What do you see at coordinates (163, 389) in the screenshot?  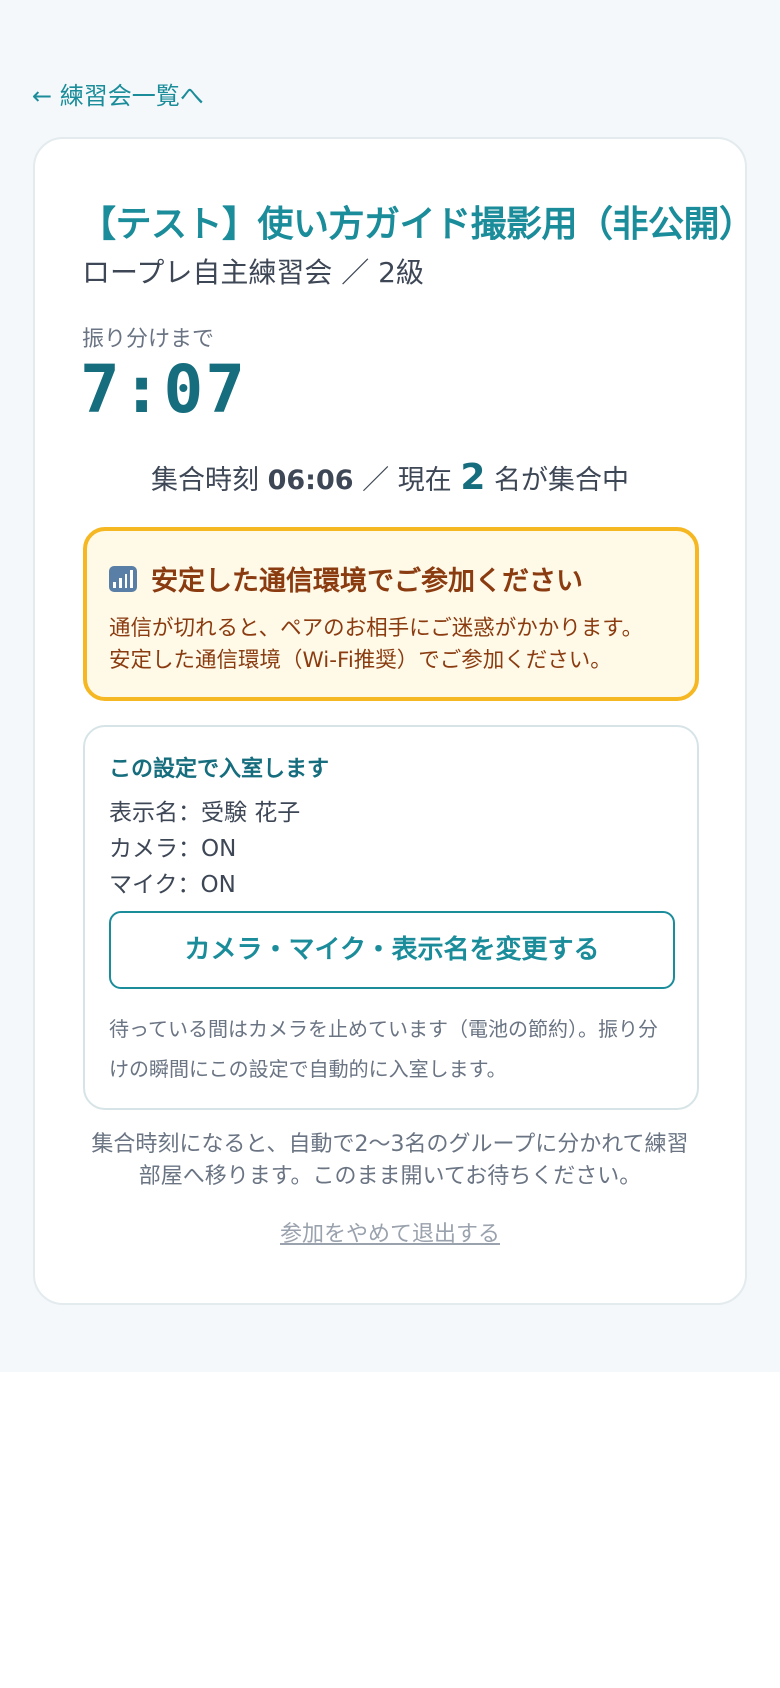 I see `countdown-timer: 7:07` at bounding box center [163, 389].